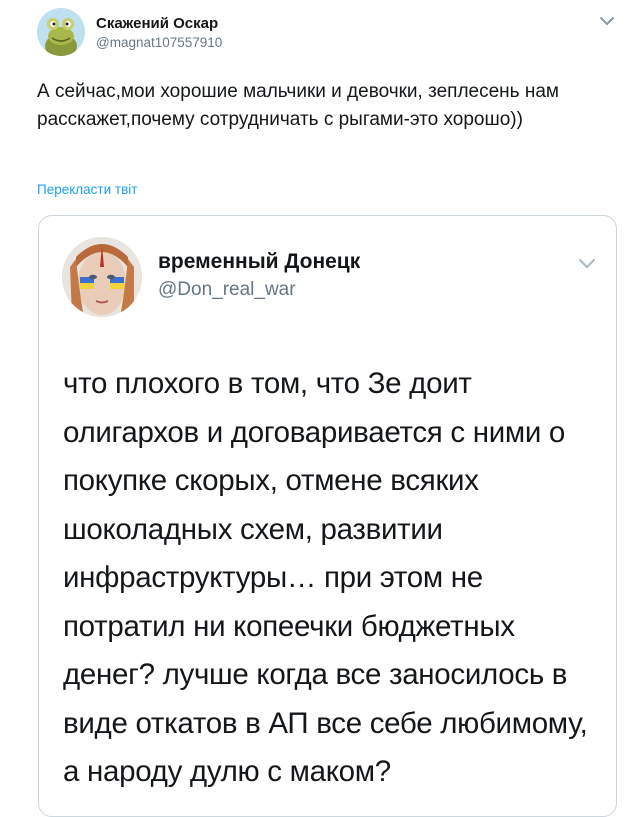 This screenshot has width=640, height=817. Describe the element at coordinates (159, 42) in the screenshot. I see `author-handle: @magnat107557910` at that location.